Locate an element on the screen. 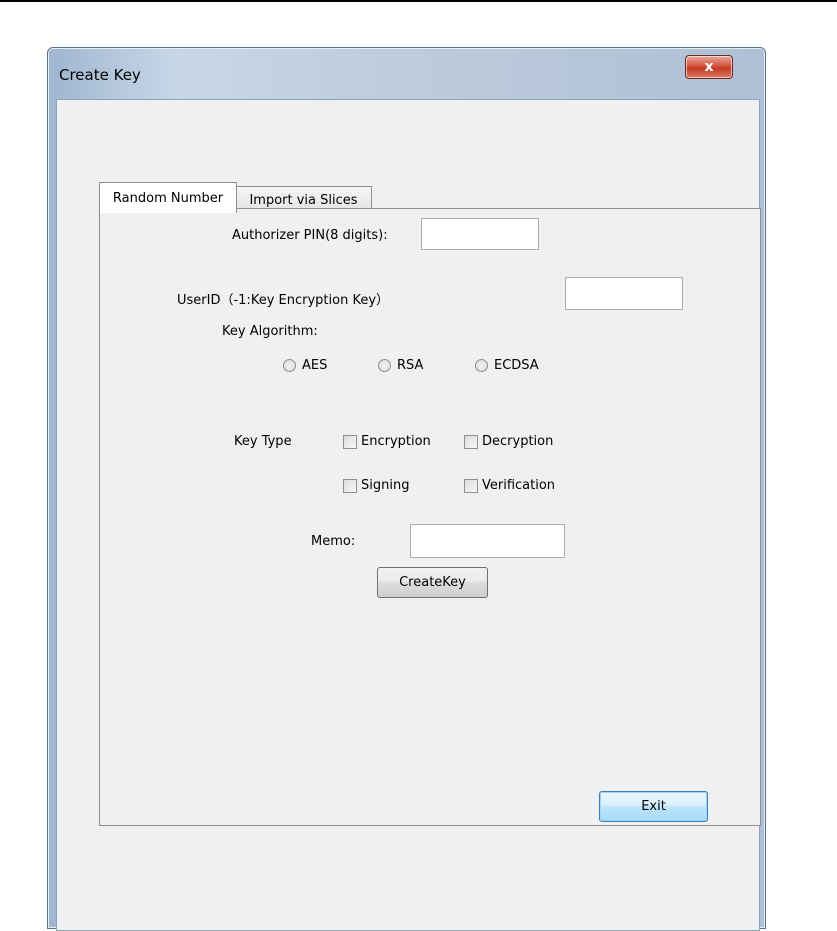 This screenshot has height=931, width=837. userid-input is located at coordinates (624, 293).